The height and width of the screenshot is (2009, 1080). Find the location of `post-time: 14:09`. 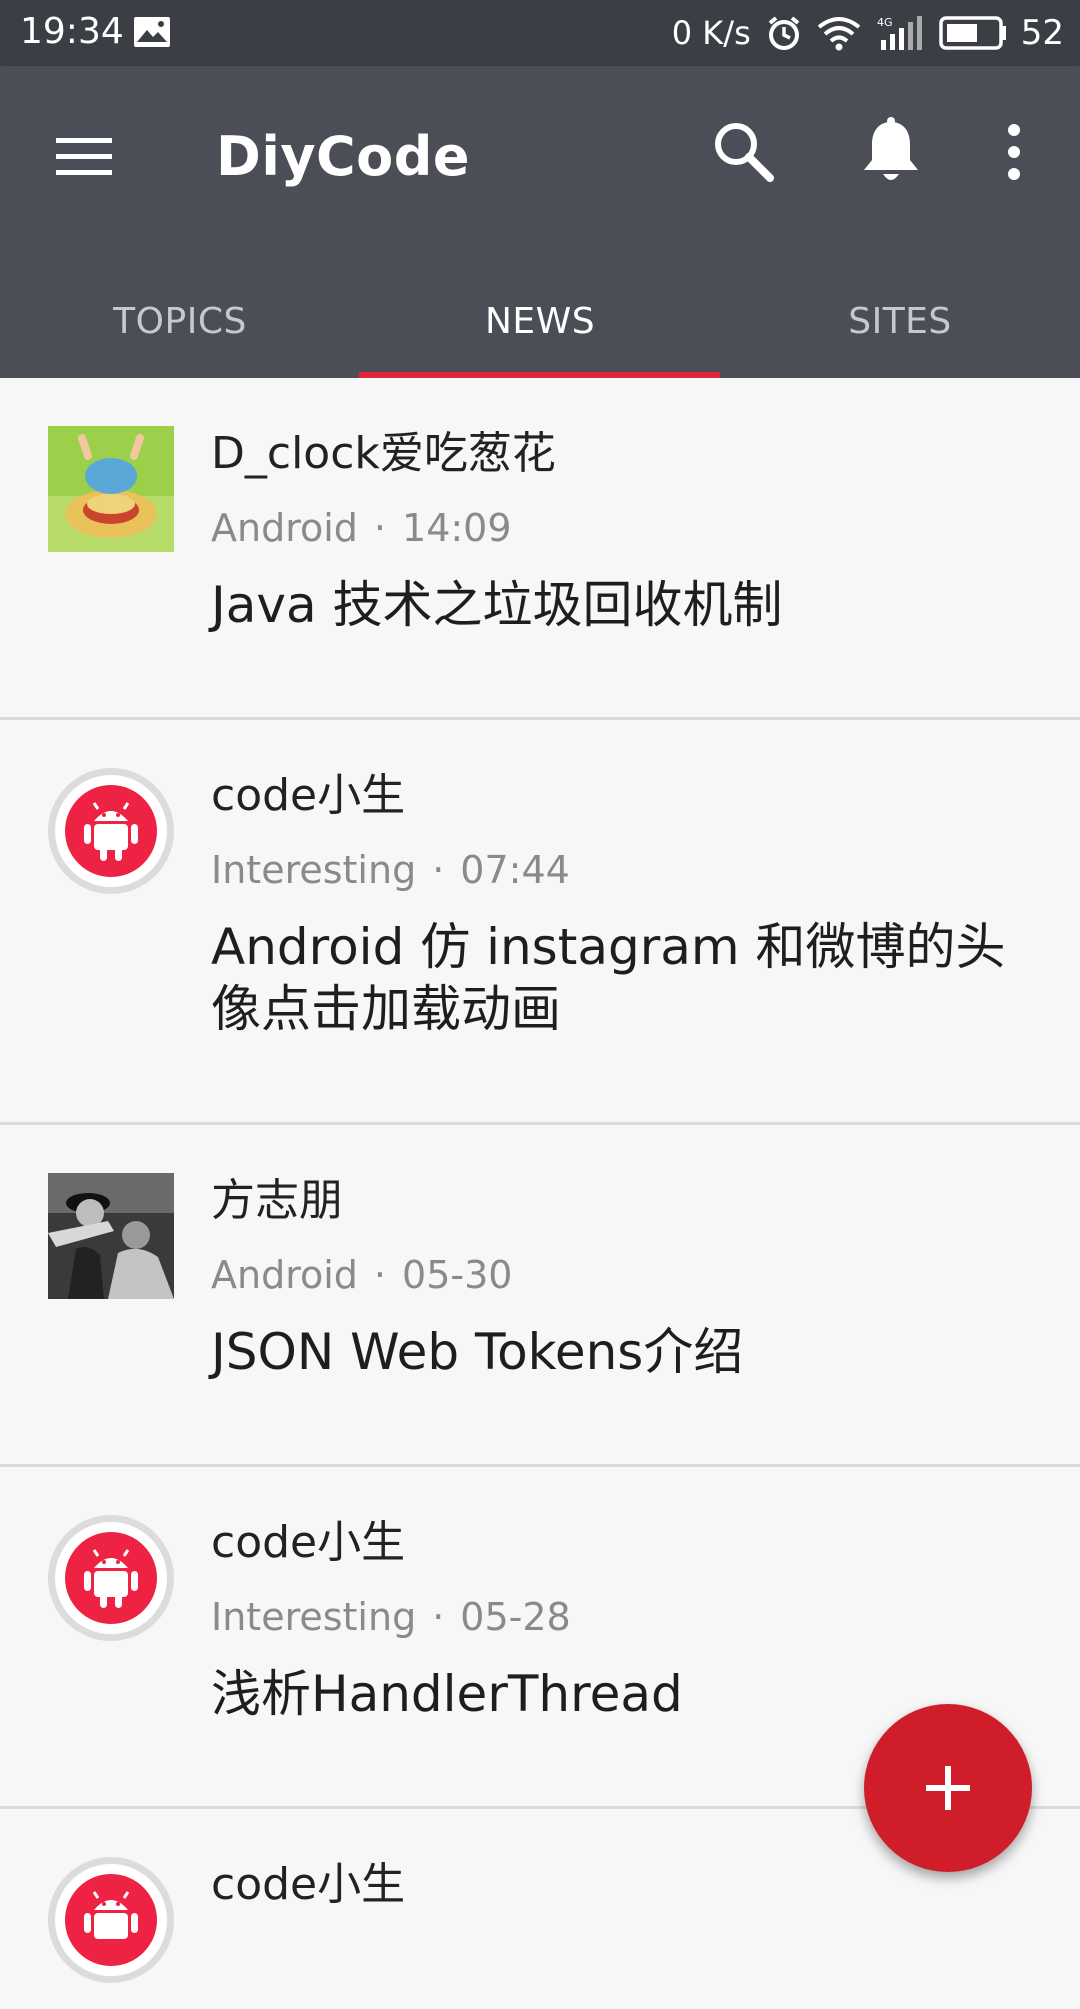

post-time: 14:09 is located at coordinates (457, 528).